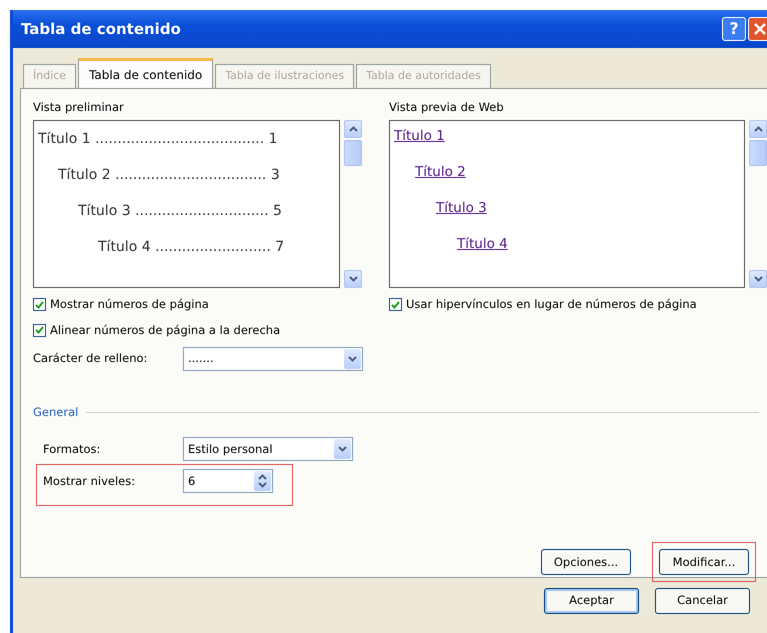 This screenshot has width=767, height=633. I want to click on toc-entry: Título 2 .................................. 3, so click(169, 175).